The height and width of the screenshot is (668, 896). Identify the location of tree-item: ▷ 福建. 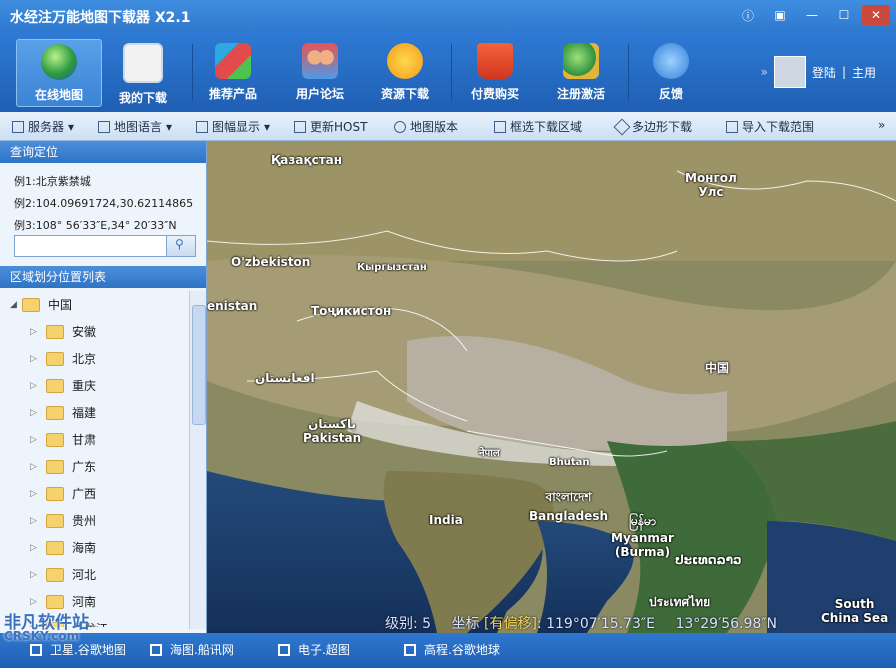
(95, 412).